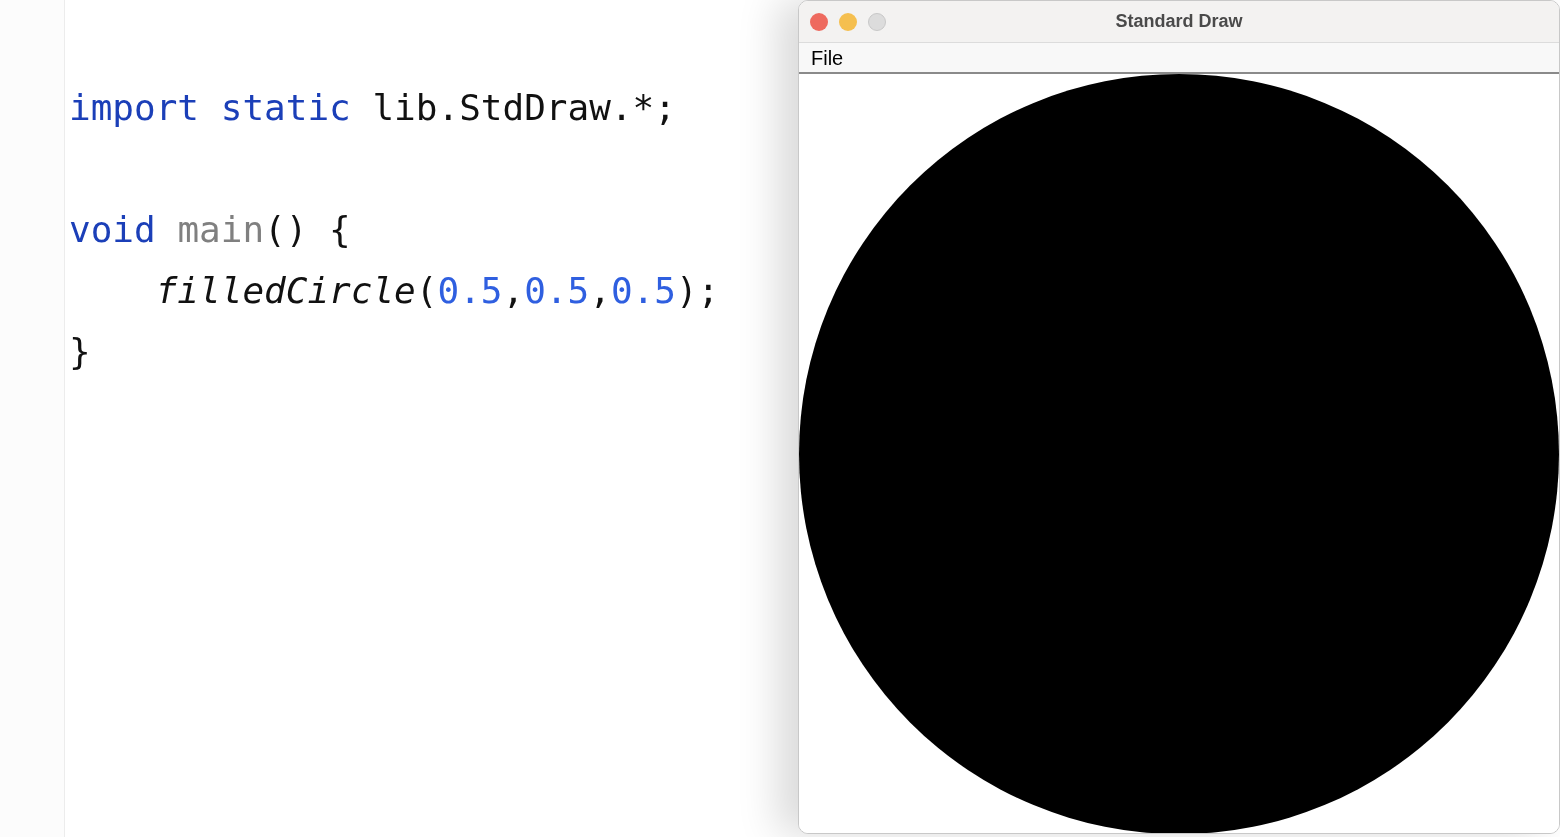  Describe the element at coordinates (373, 108) in the screenshot. I see `code-line: import static lib.StdDraw.*;` at that location.